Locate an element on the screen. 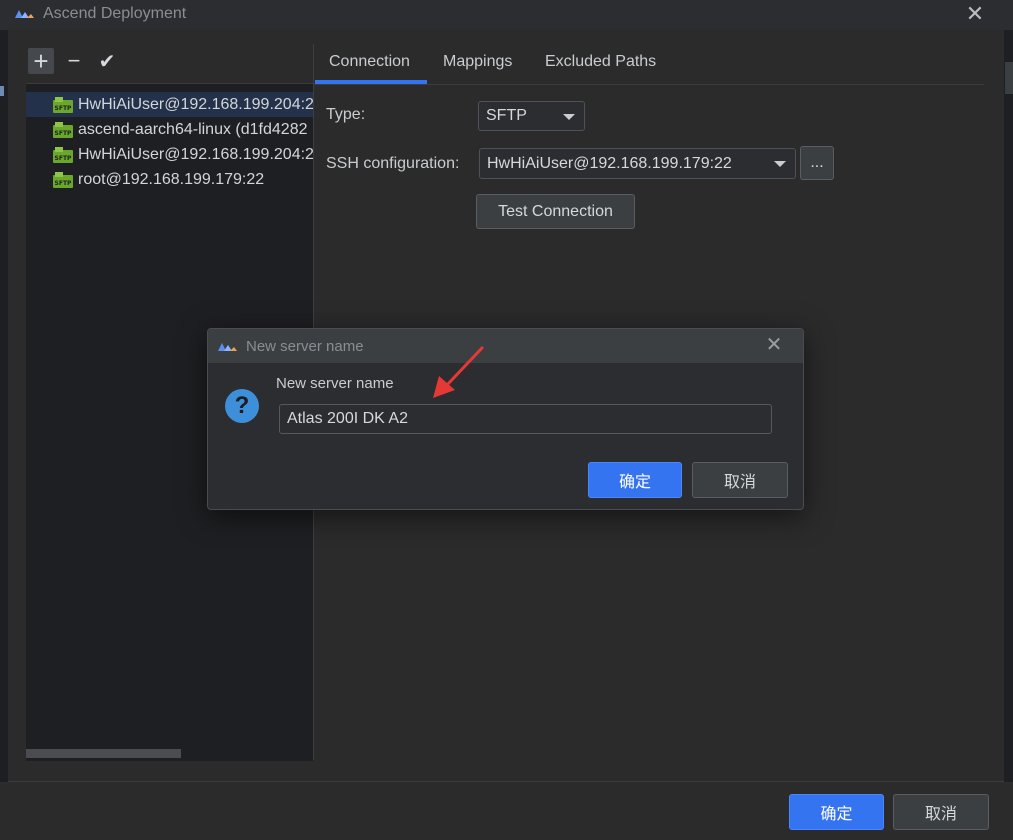 Image resolution: width=1013 pixels, height=840 pixels. ok-button: 确定 is located at coordinates (836, 812).